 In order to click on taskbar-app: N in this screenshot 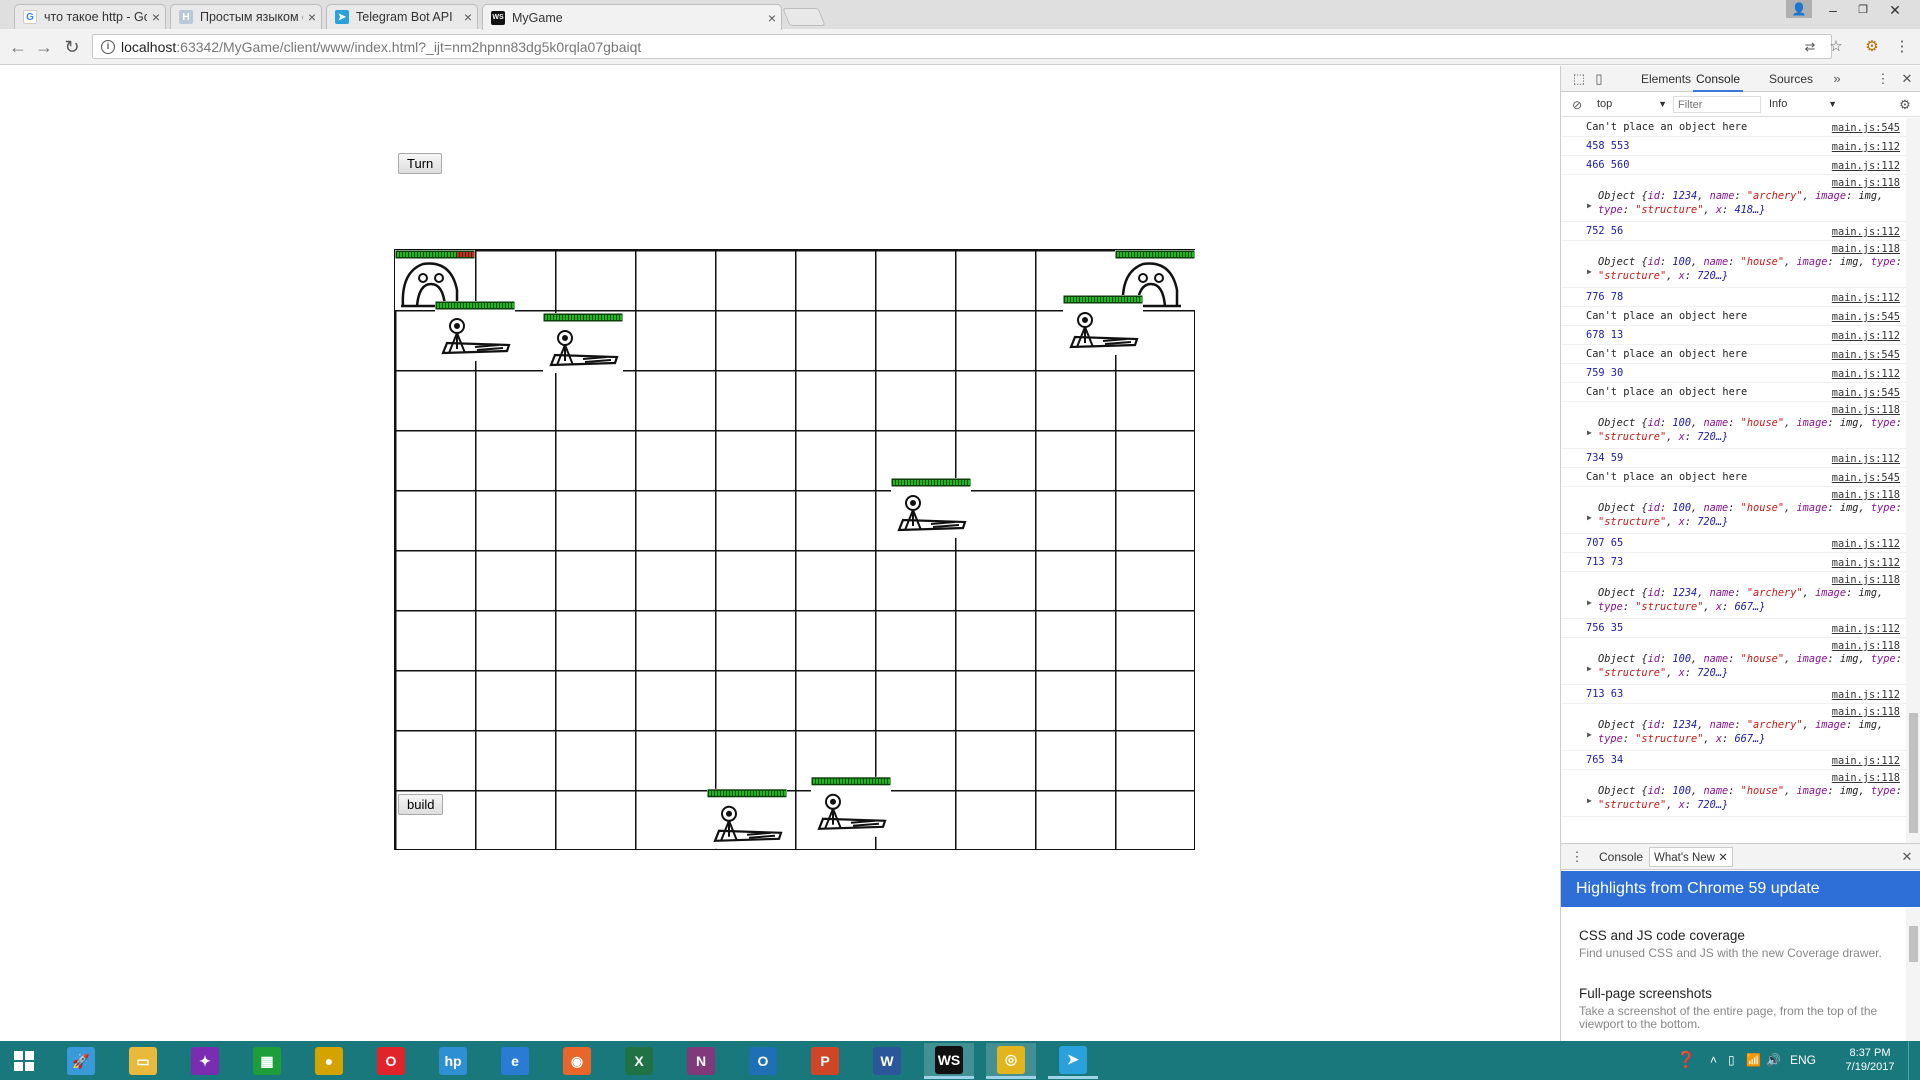, I will do `click(701, 1061)`.